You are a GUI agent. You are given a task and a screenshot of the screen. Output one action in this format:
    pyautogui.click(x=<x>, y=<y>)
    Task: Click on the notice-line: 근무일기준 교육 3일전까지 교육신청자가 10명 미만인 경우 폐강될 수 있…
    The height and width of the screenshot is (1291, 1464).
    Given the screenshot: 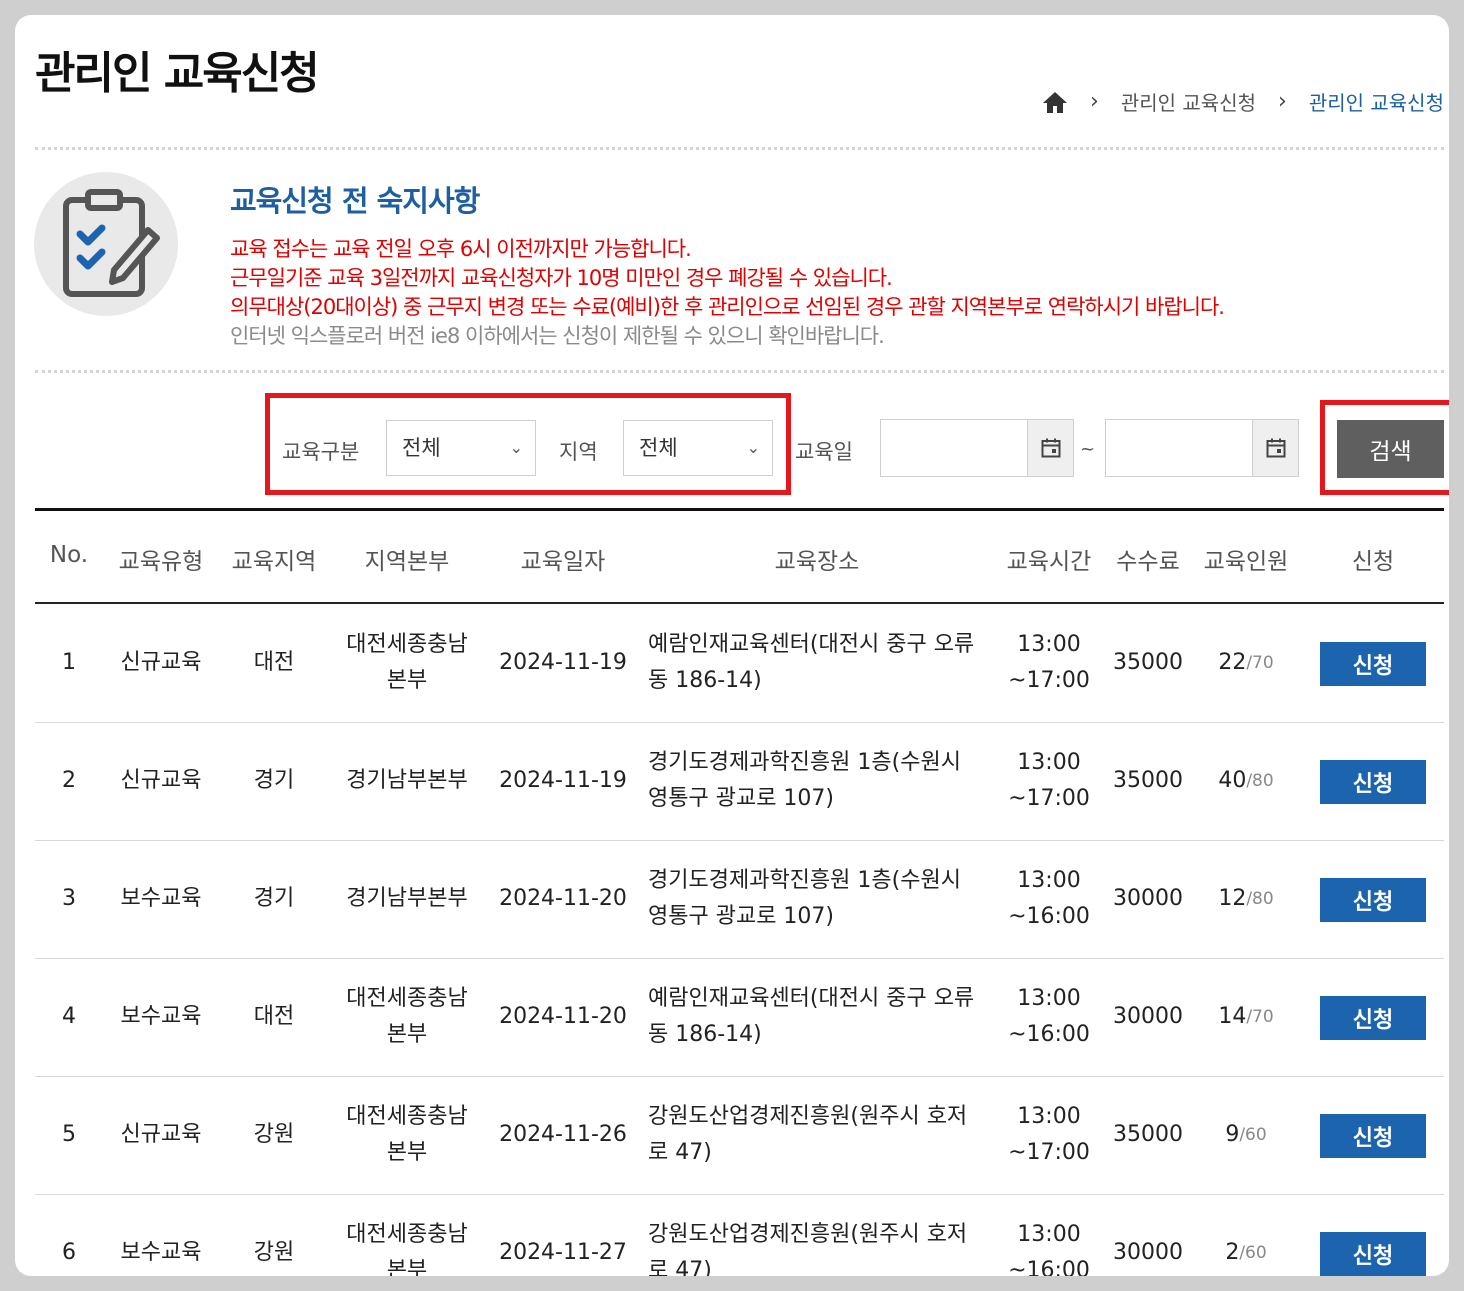 What is the action you would take?
    pyautogui.click(x=561, y=278)
    